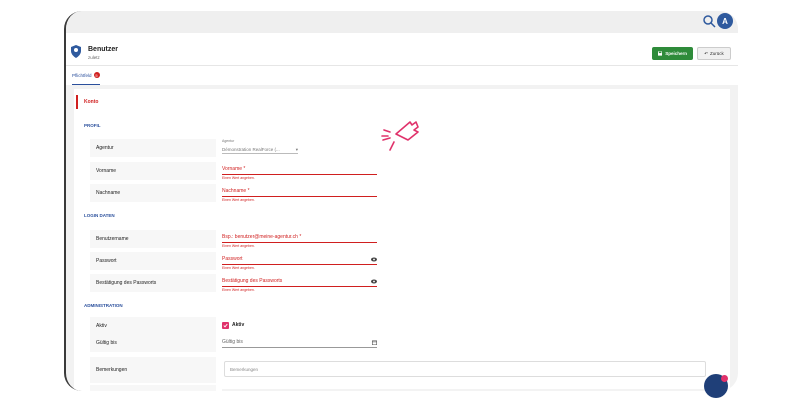 Image resolution: width=800 pixels, height=400 pixels. I want to click on bottom-strip, so click(465, 390).